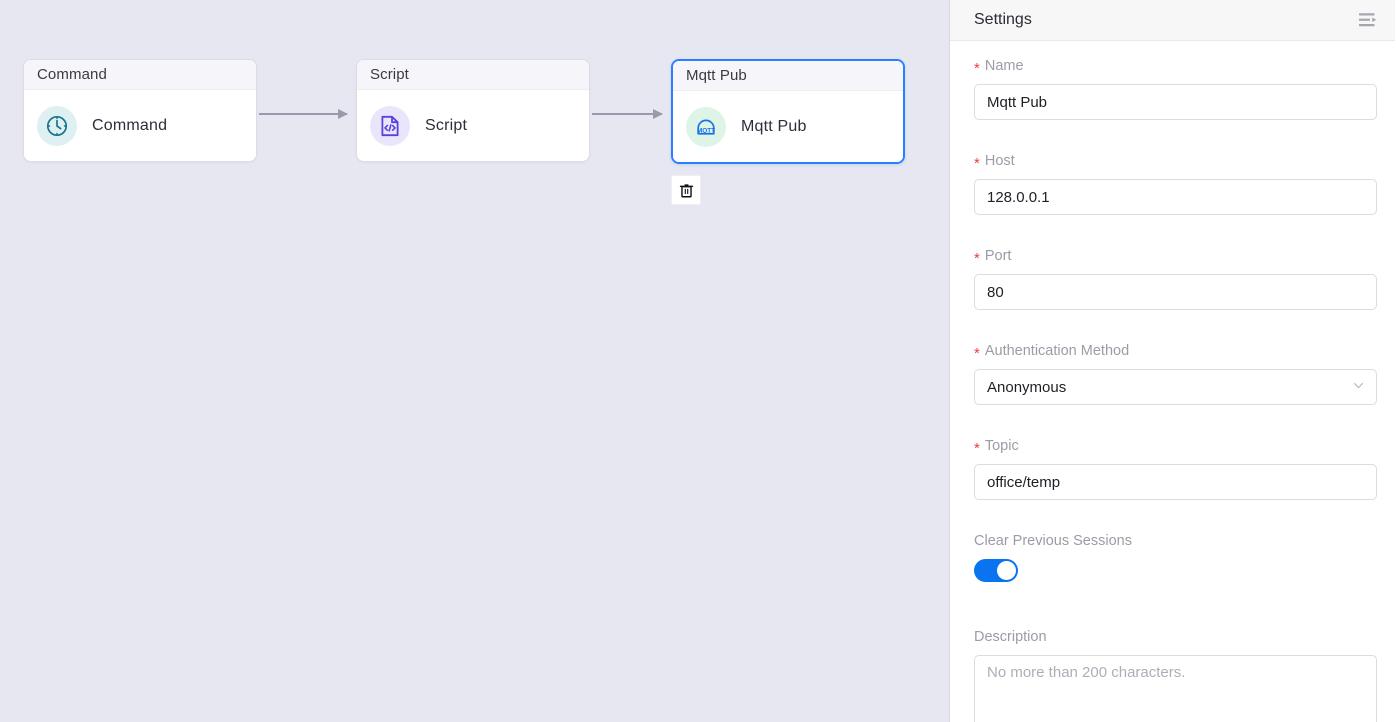 This screenshot has height=722, width=1396. Describe the element at coordinates (1174, 446) in the screenshot. I see `field-label-topic: * Topic` at that location.